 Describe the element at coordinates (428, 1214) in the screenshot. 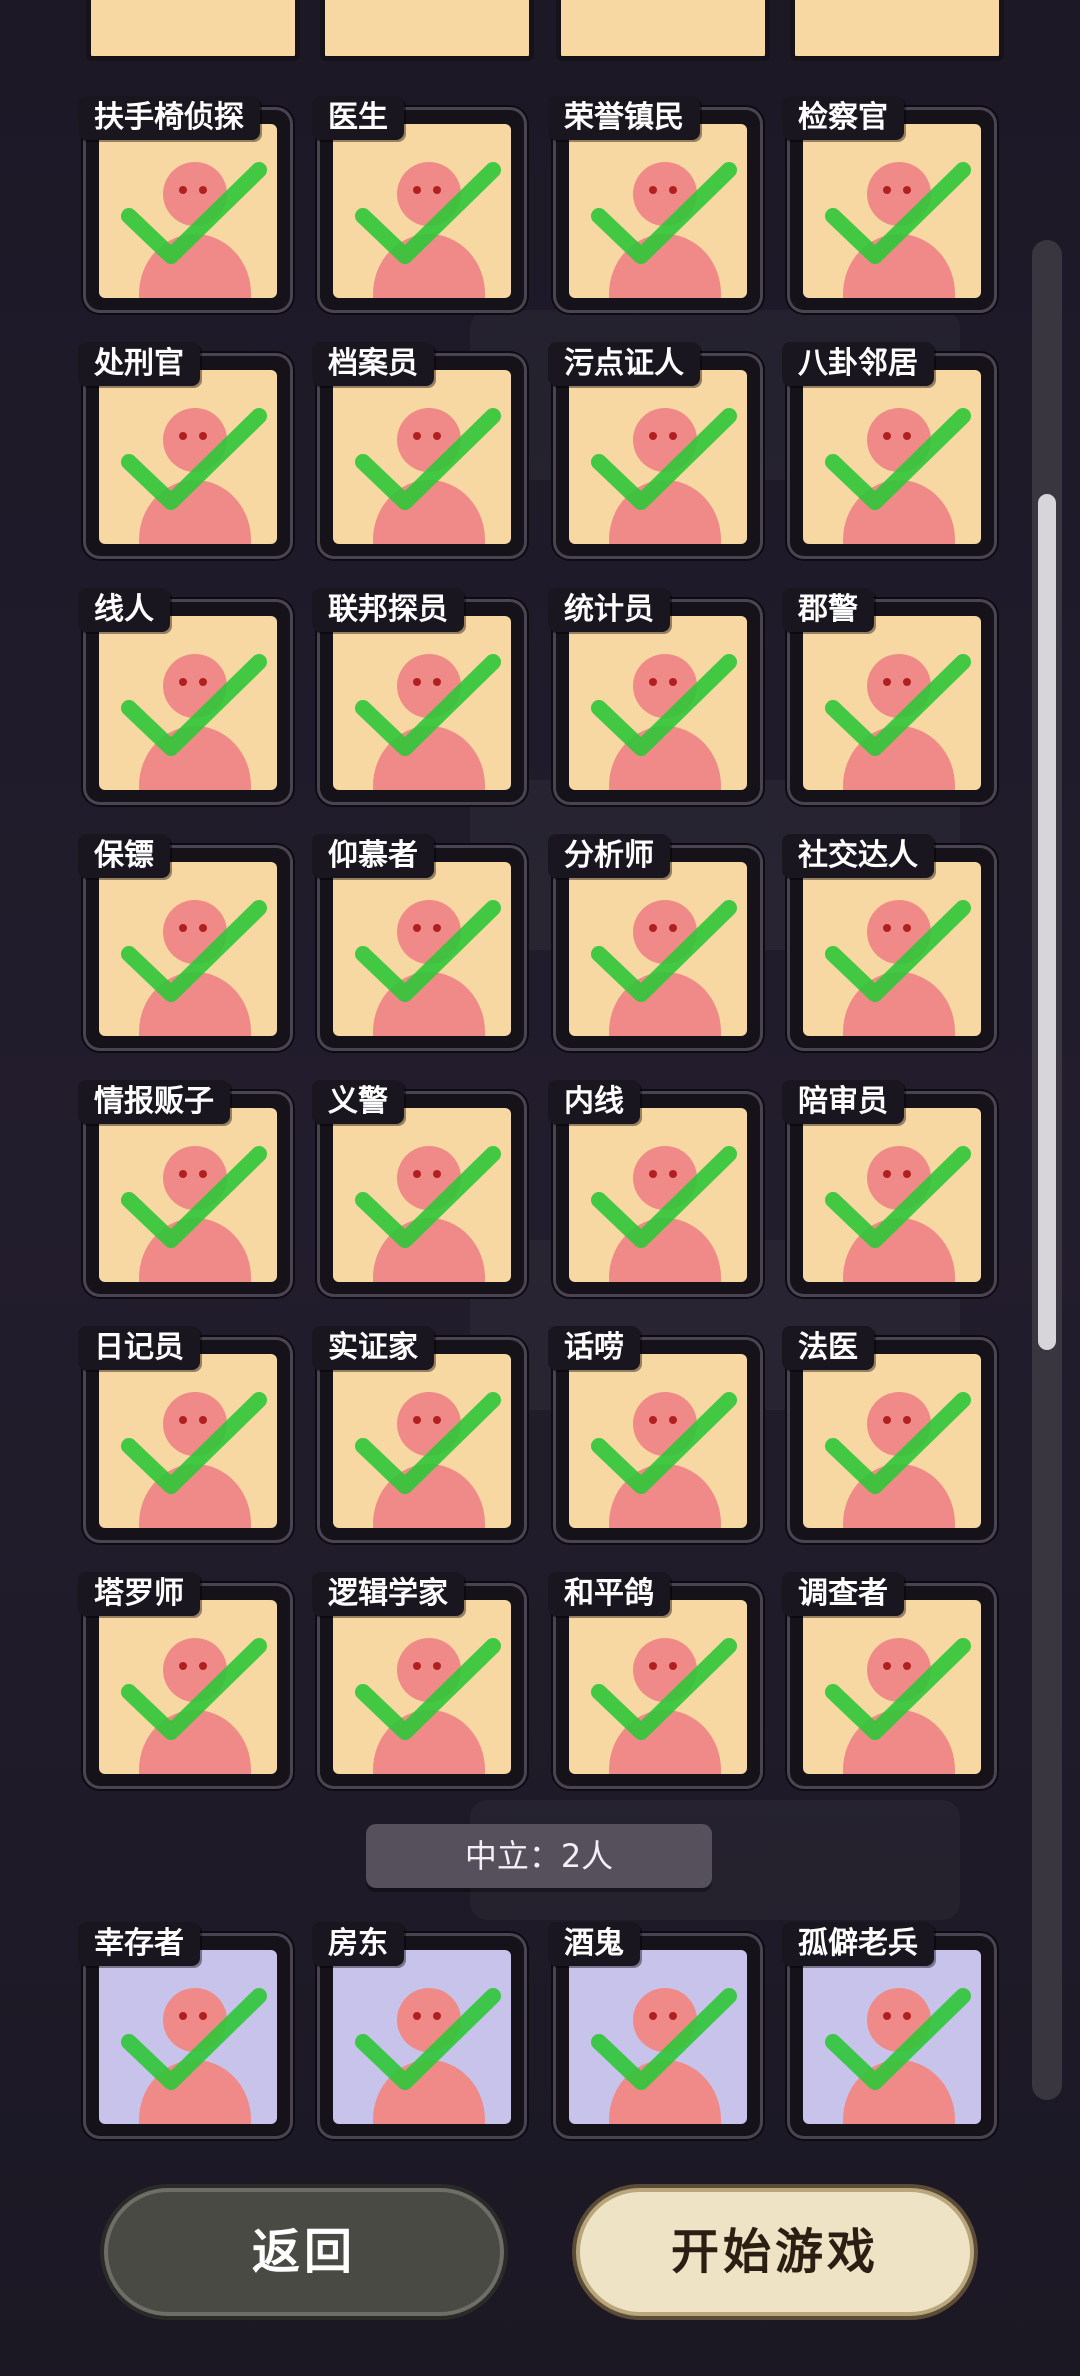

I see `pistol-icon` at that location.